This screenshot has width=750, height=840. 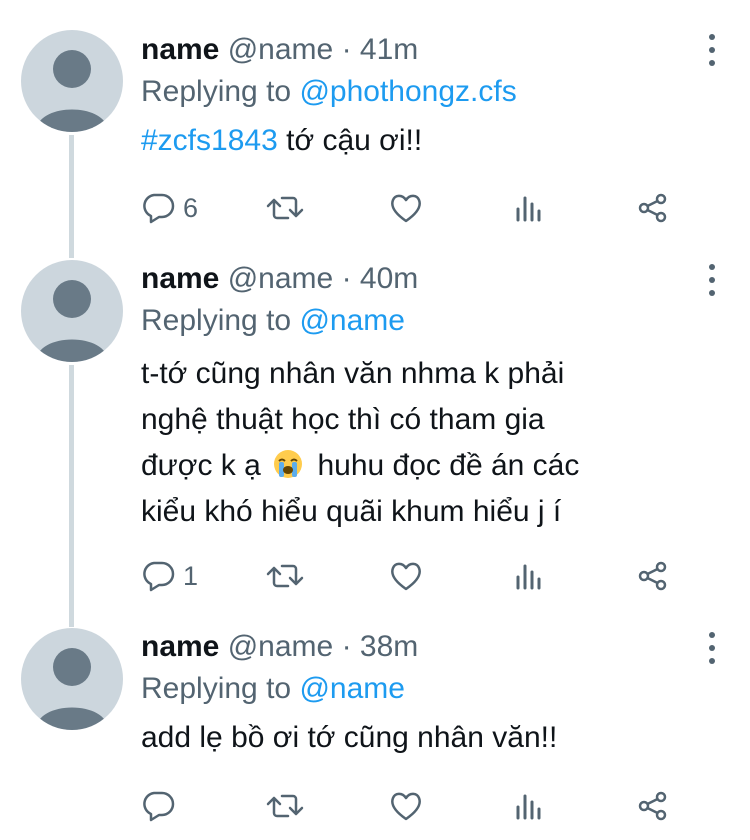 I want to click on tweet-header: name @name · 38m, so click(x=415, y=647).